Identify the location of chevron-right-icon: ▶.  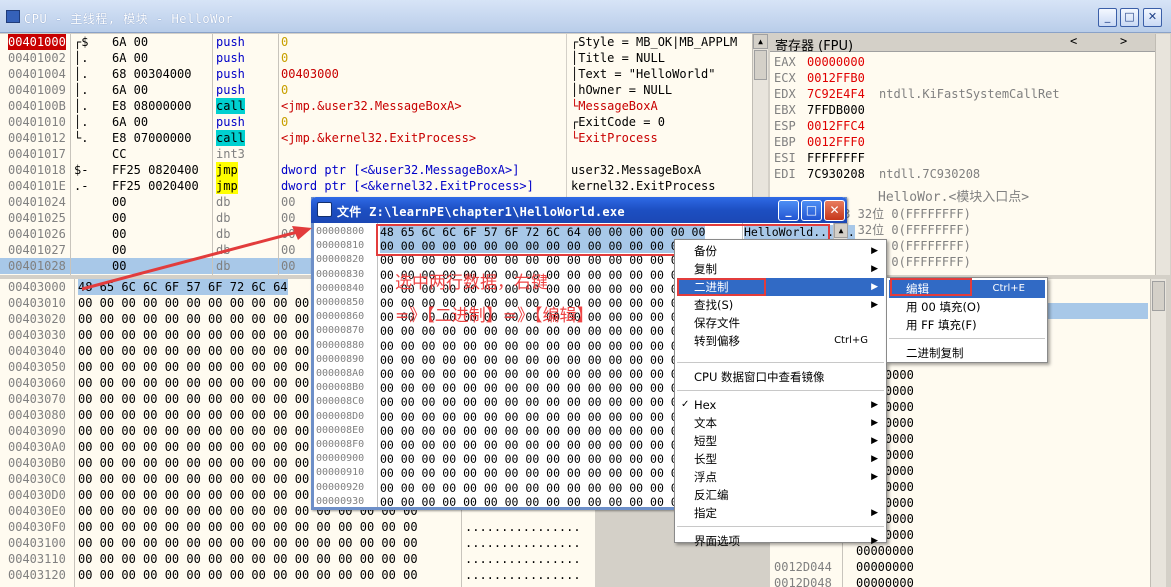
(874, 287).